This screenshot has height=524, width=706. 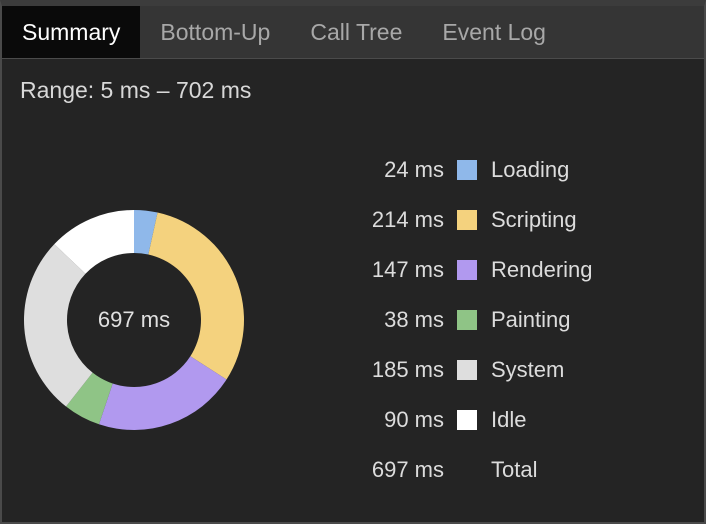 I want to click on legend-row-rendering: 147 ms Rendering, so click(x=500, y=270).